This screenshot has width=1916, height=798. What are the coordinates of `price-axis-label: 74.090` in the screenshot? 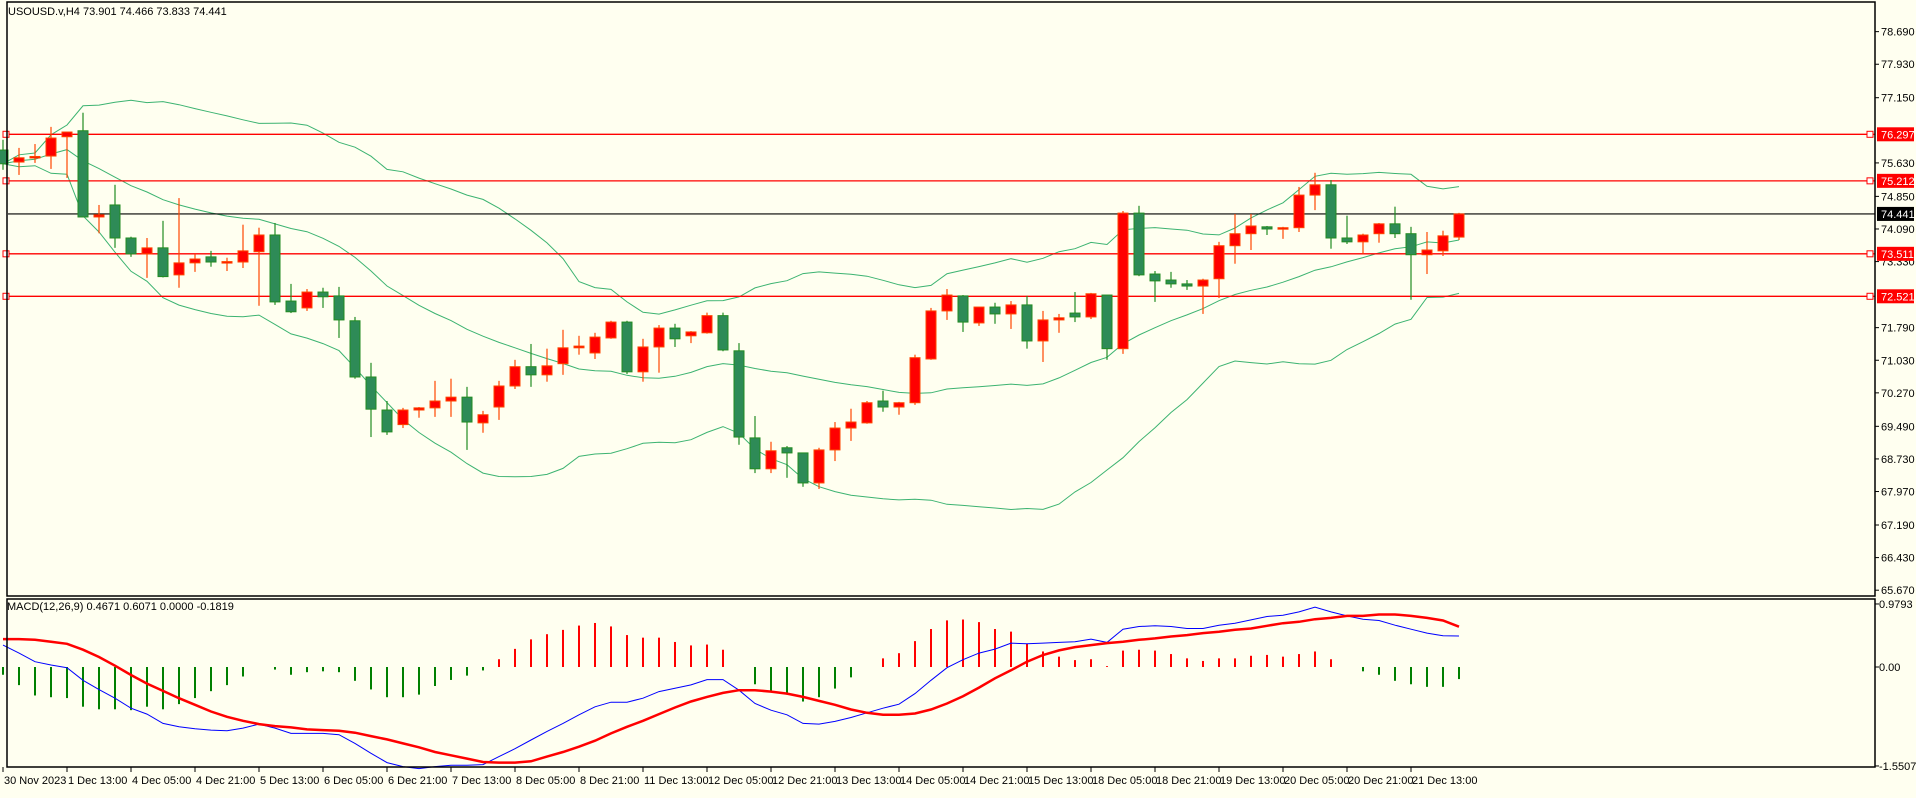 It's located at (1898, 230).